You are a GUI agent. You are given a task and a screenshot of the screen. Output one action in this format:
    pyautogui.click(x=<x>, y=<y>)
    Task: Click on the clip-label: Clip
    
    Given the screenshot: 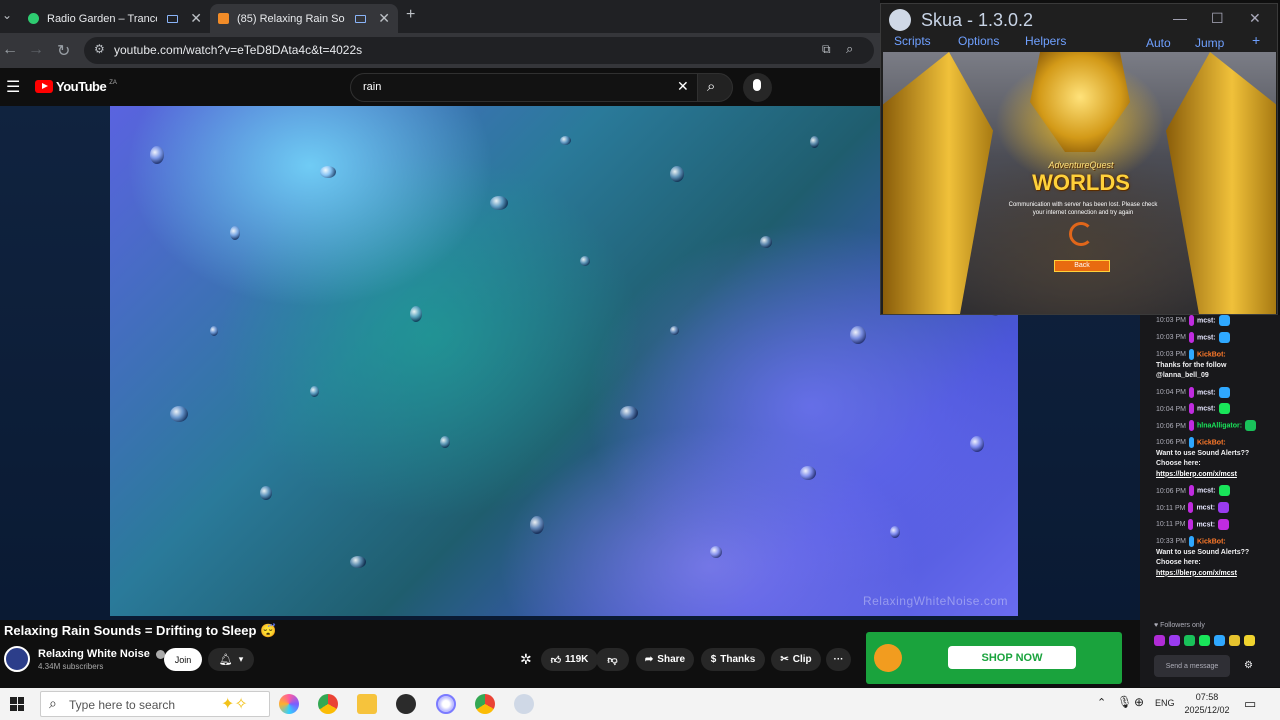 What is the action you would take?
    pyautogui.click(x=802, y=659)
    